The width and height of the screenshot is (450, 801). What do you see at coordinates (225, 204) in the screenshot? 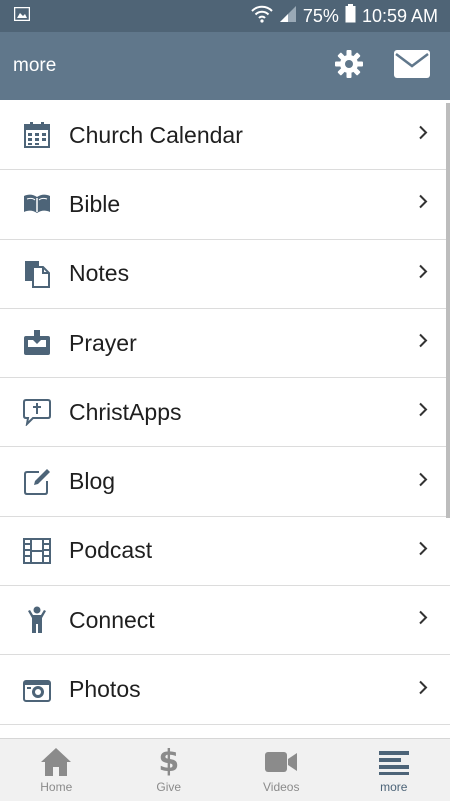
I see `menu-item-bible: Bible` at bounding box center [225, 204].